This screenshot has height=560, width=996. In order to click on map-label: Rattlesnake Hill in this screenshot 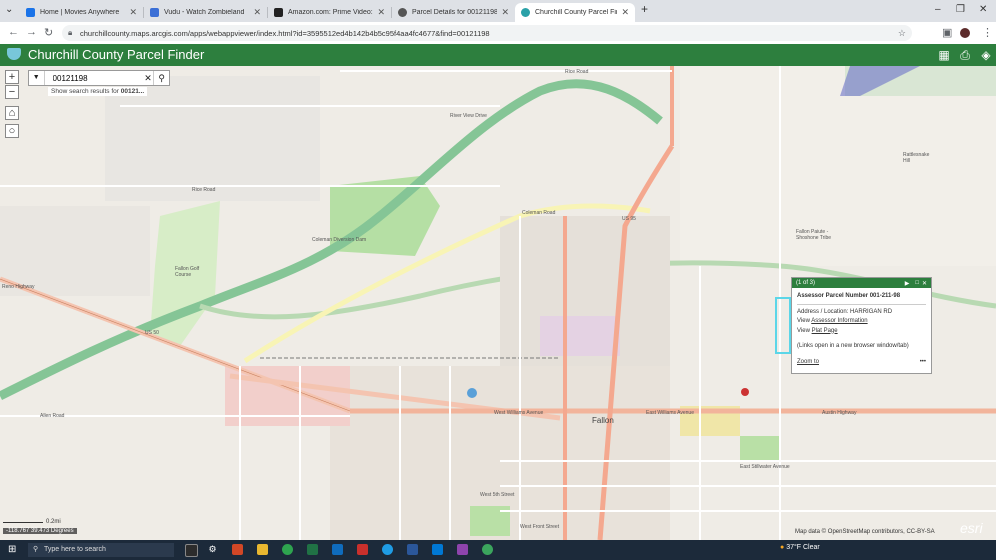, I will do `click(916, 158)`.